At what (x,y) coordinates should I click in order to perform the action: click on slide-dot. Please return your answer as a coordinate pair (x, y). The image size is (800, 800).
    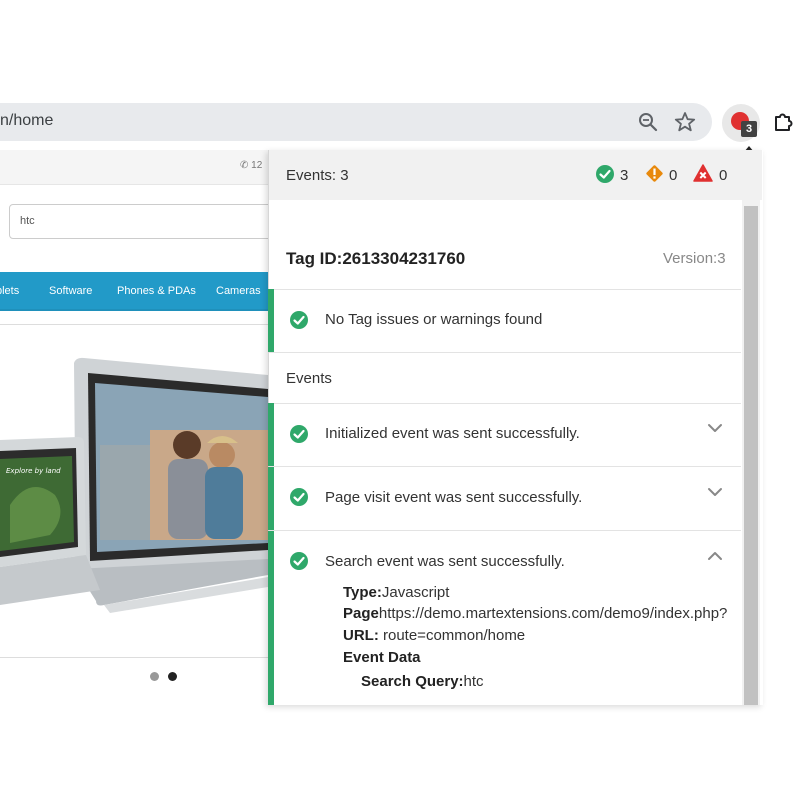
    Looking at the image, I should click on (154, 676).